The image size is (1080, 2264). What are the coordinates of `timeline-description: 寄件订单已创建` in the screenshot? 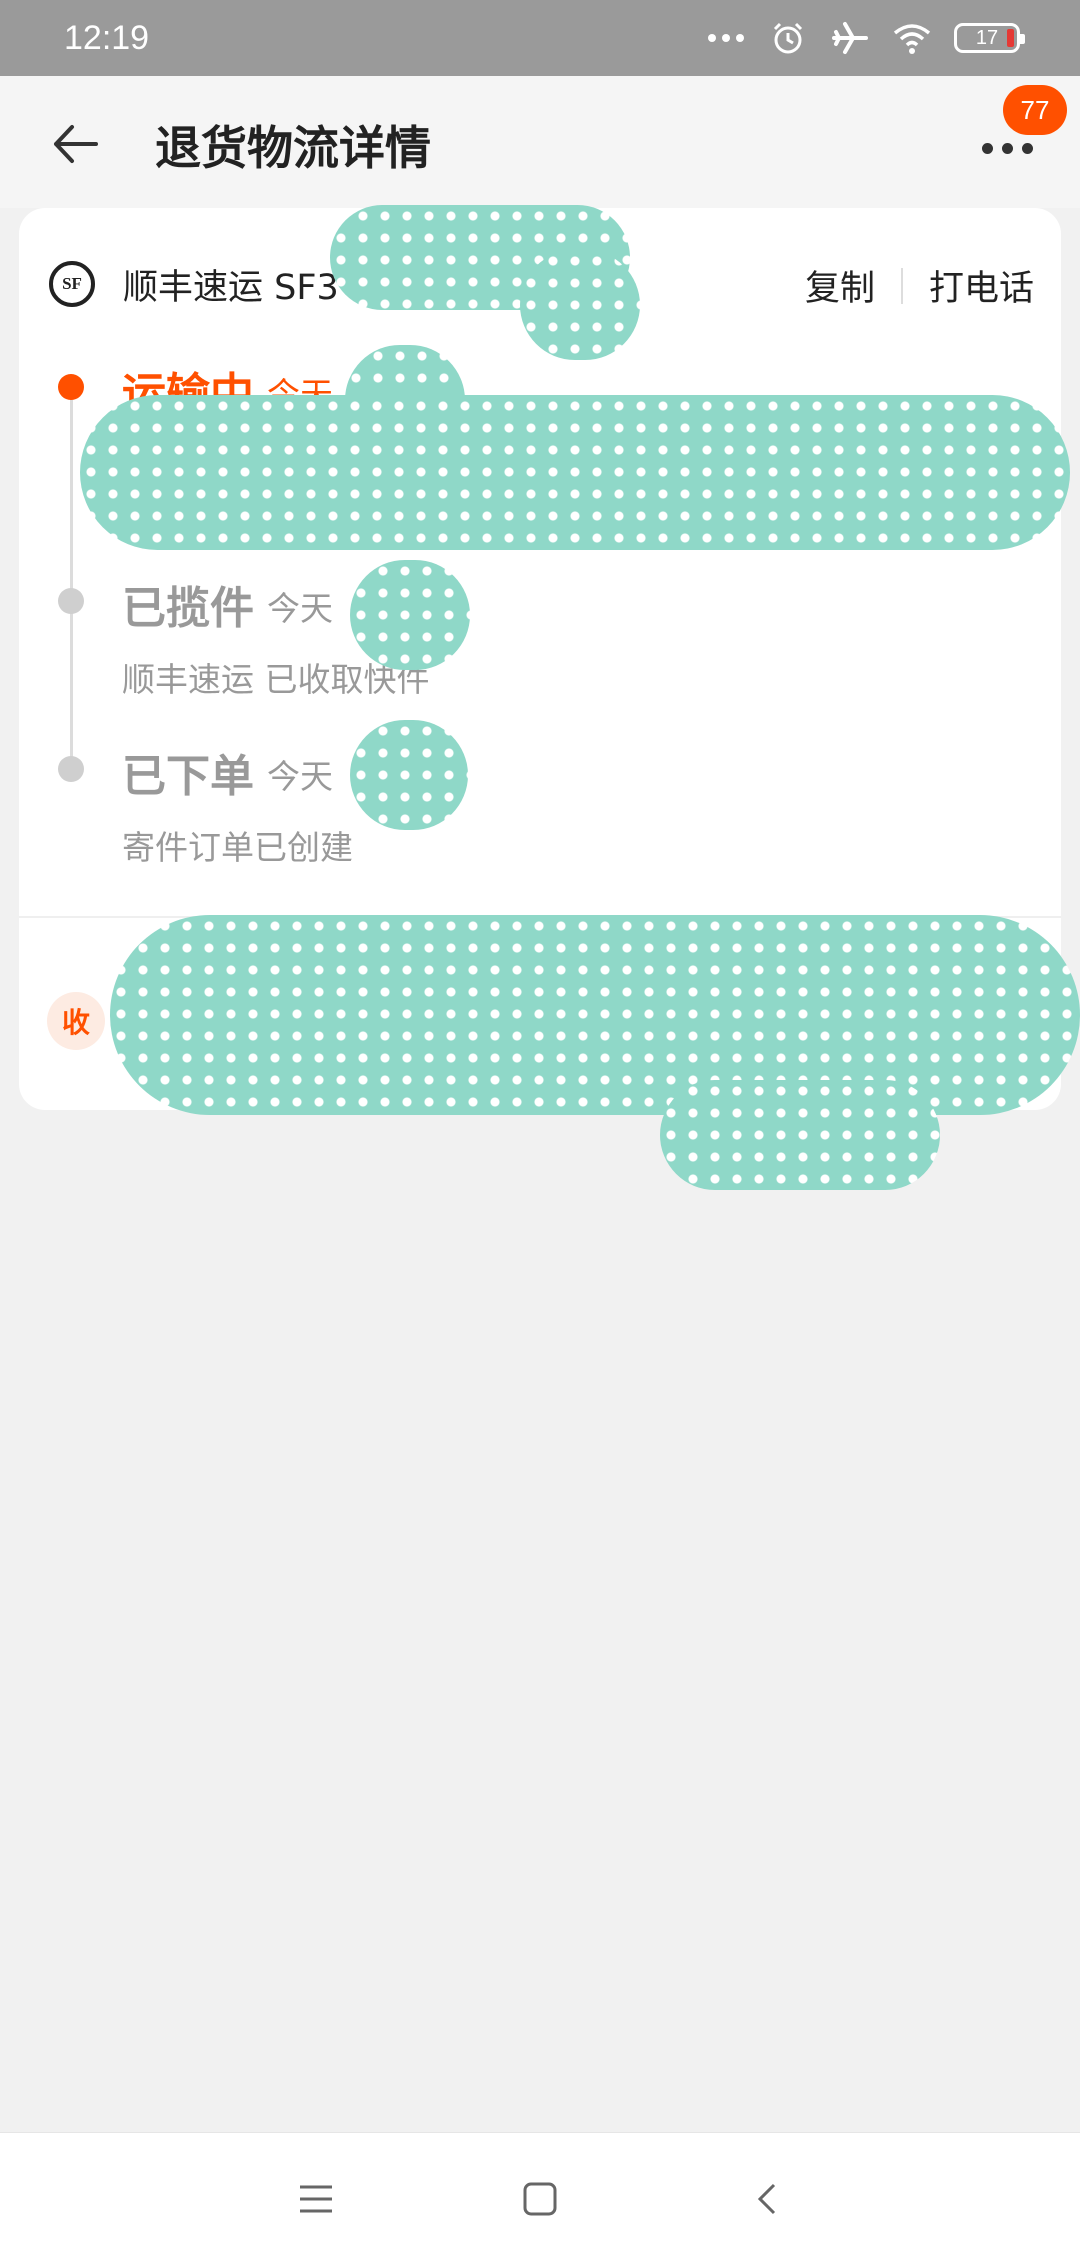 It's located at (237, 847).